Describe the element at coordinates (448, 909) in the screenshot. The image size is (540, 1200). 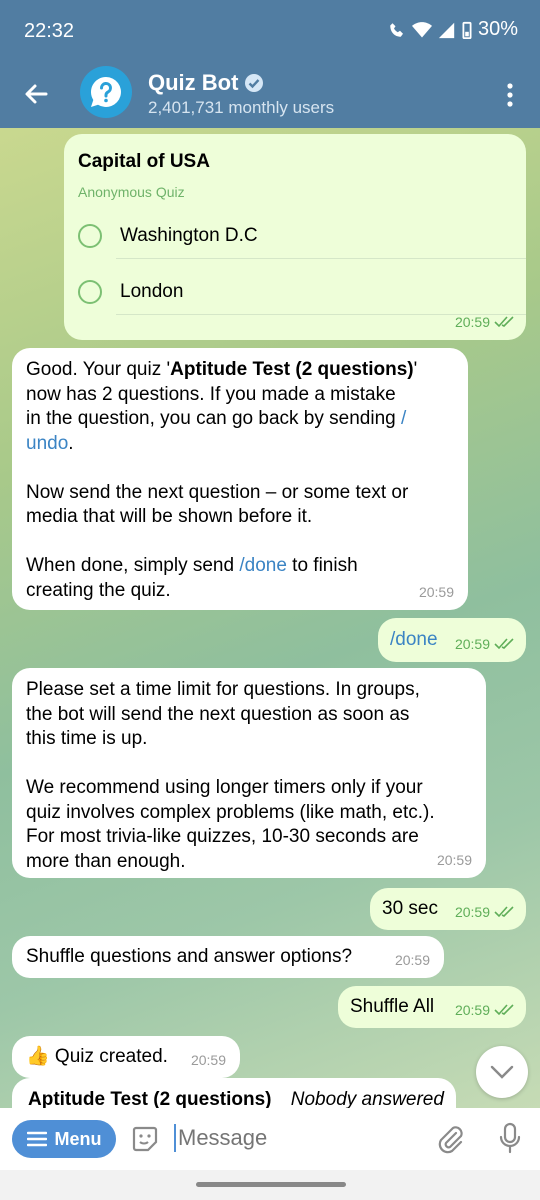
I see `user-message: 30 sec 20:59` at that location.